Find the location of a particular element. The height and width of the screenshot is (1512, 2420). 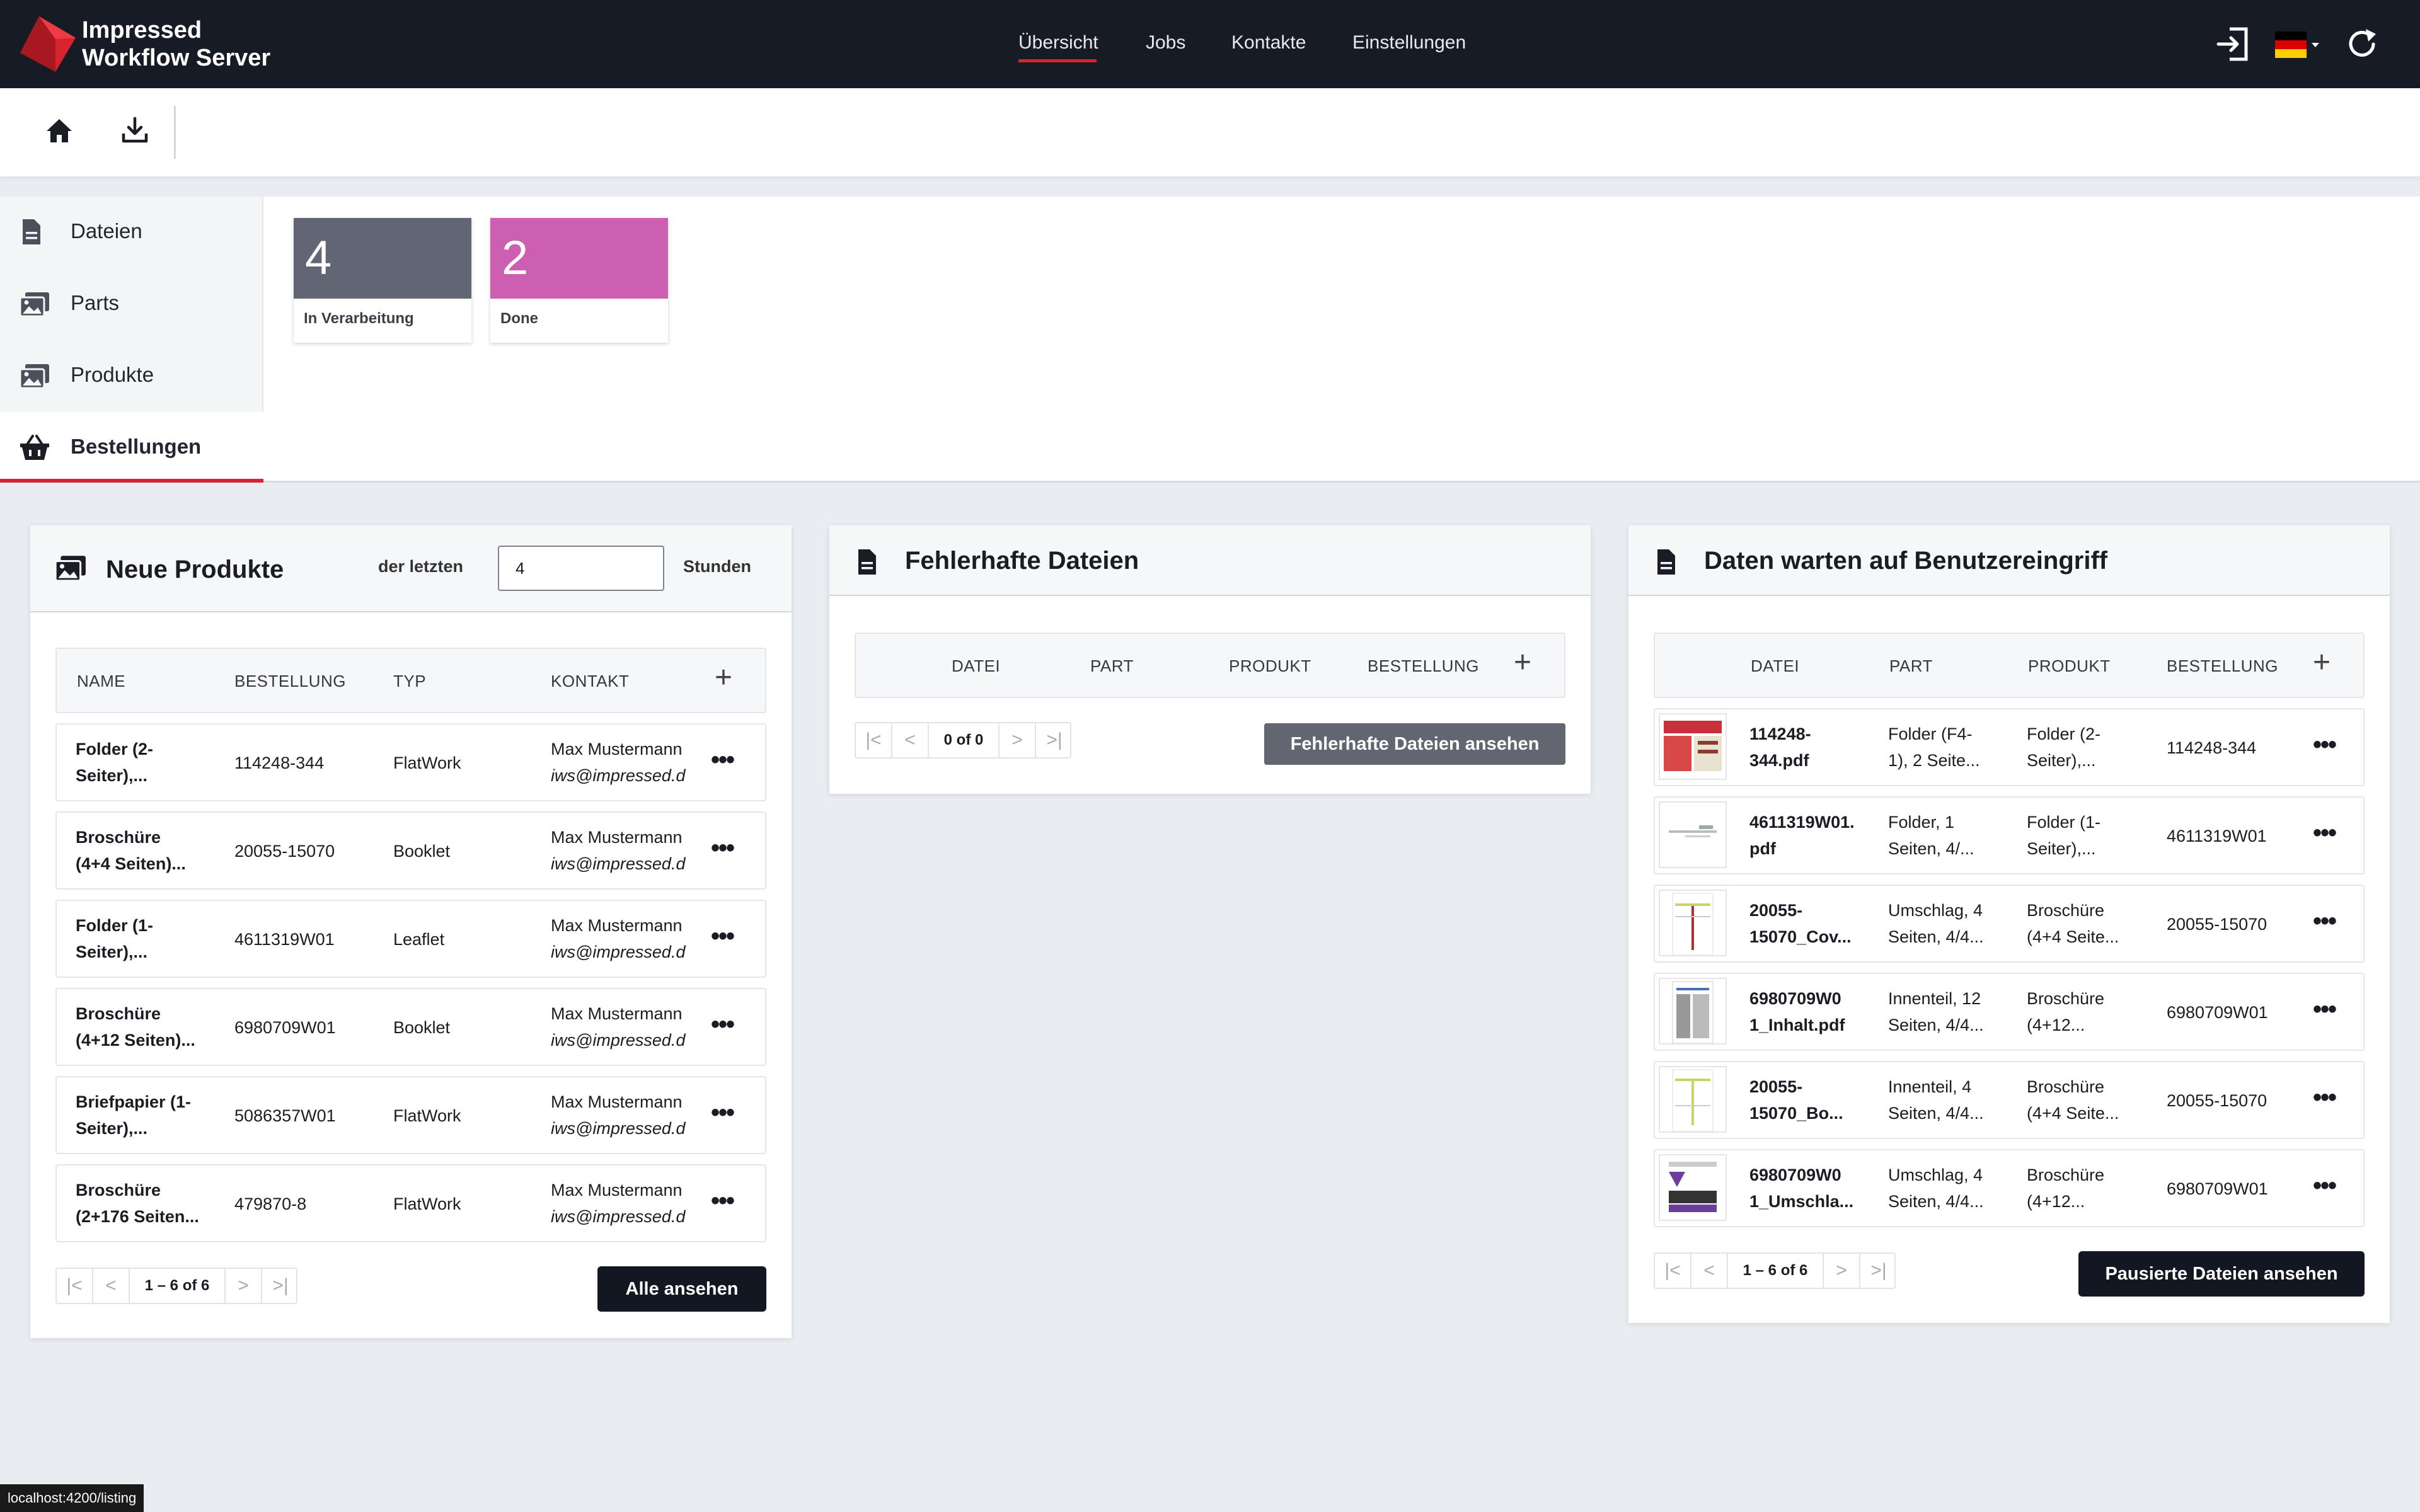

file-name-line-1: 20055- is located at coordinates (1776, 910).